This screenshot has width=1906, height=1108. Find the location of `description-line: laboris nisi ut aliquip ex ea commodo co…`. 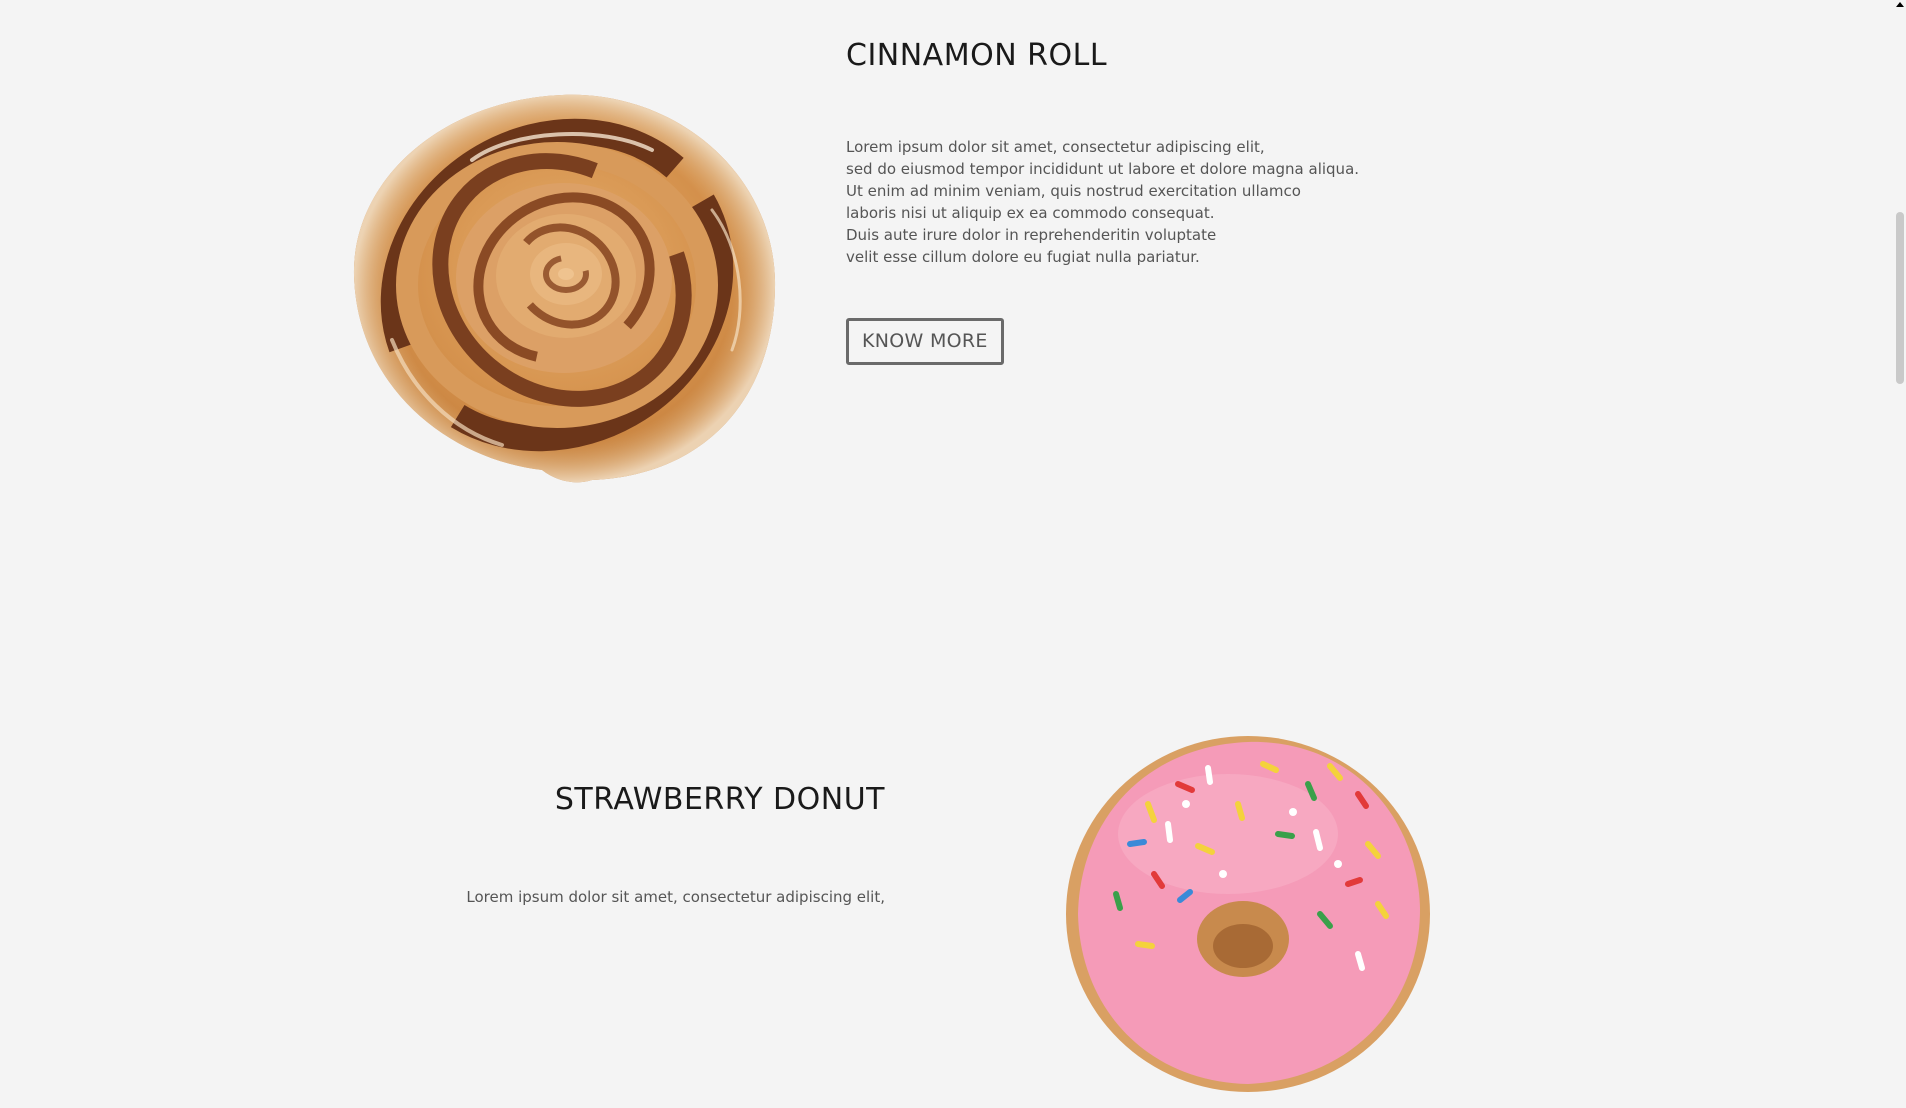

description-line: laboris nisi ut aliquip ex ea commodo co… is located at coordinates (1030, 213).